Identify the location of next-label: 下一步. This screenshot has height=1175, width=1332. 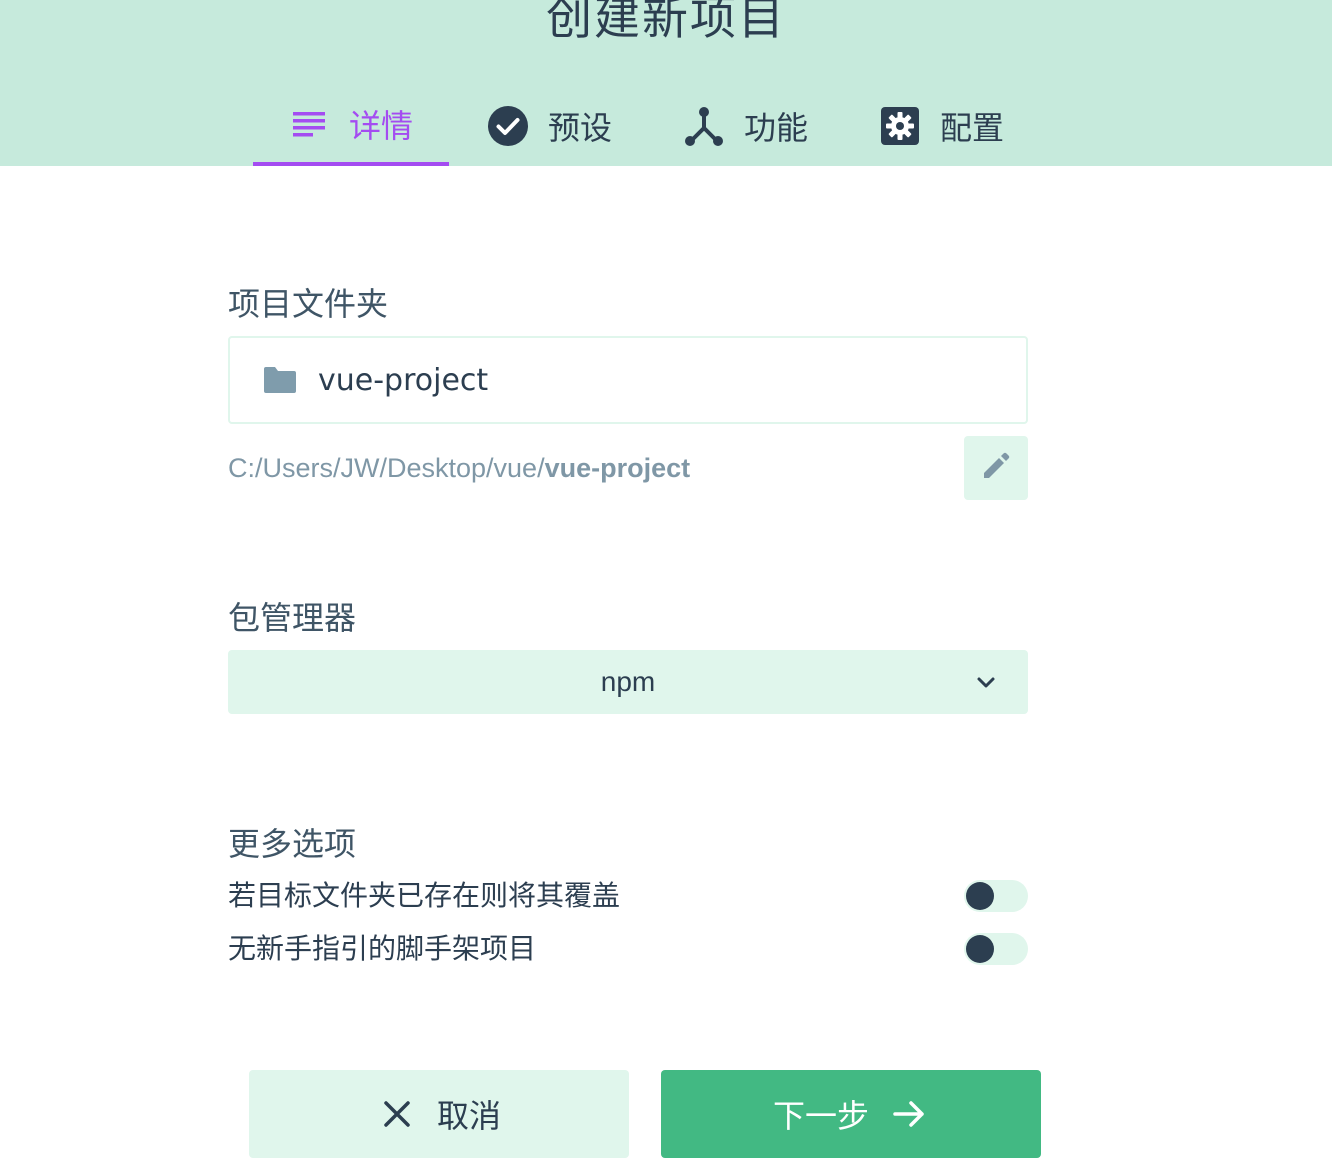
(820, 1116).